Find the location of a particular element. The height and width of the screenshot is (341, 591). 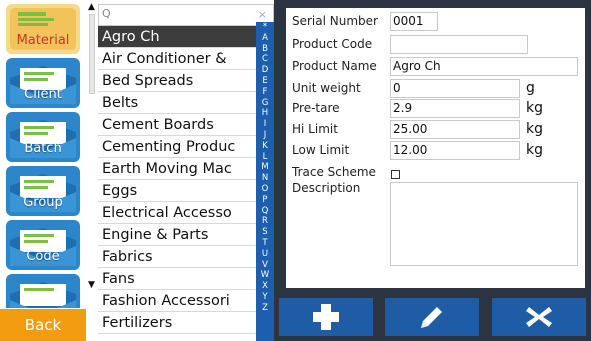

pre-tare-unit: kg is located at coordinates (534, 108).